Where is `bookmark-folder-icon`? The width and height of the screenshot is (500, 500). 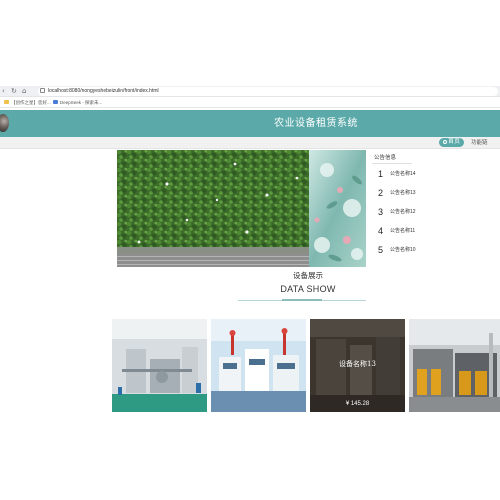 bookmark-folder-icon is located at coordinates (6, 102).